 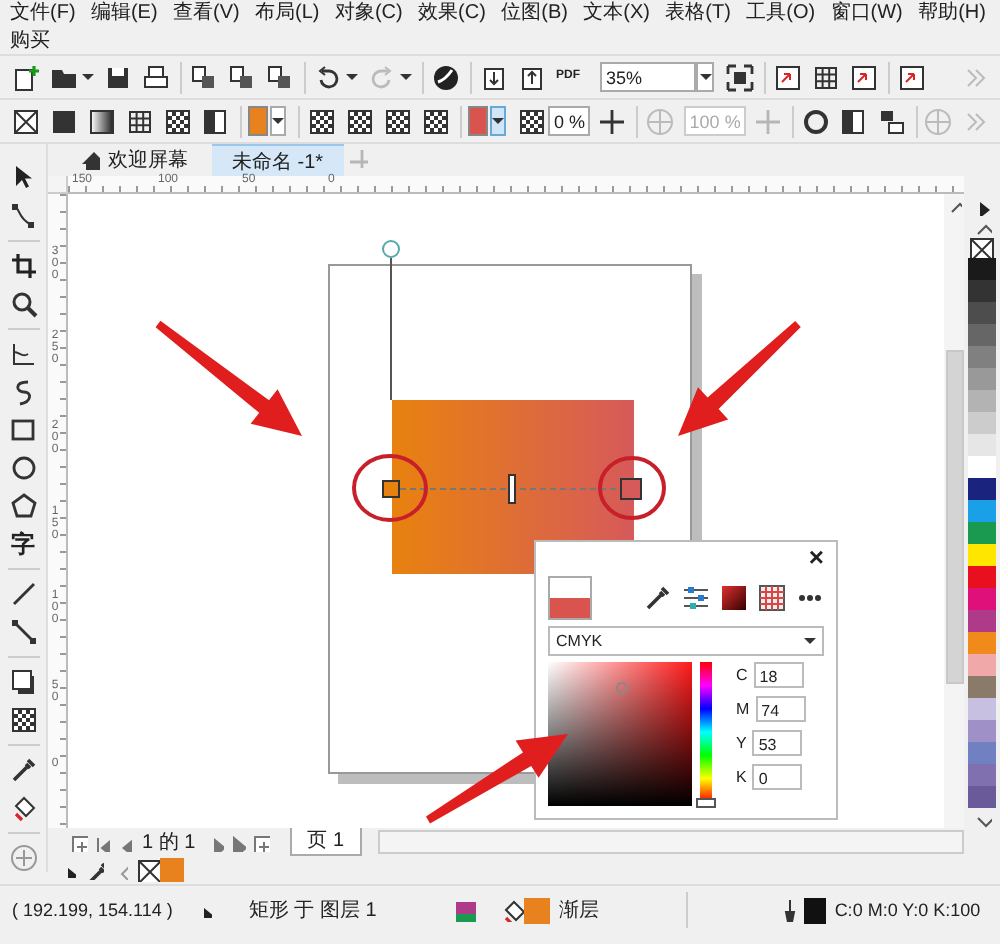 What do you see at coordinates (705, 77) in the screenshot?
I see `zoom-dropdown` at bounding box center [705, 77].